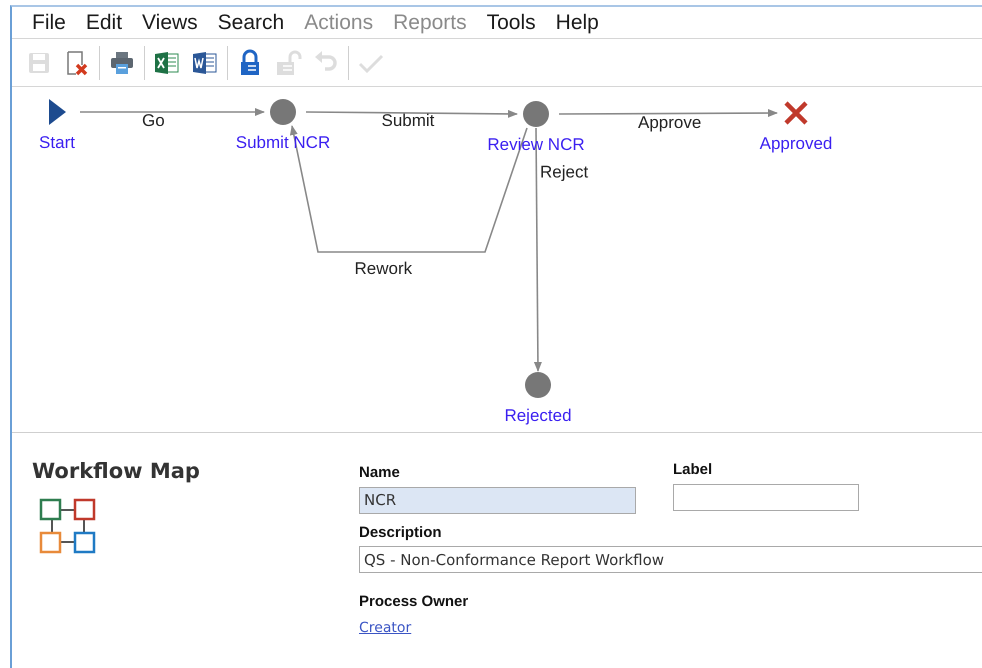 The image size is (982, 668). I want to click on connector-label: Reject, so click(564, 172).